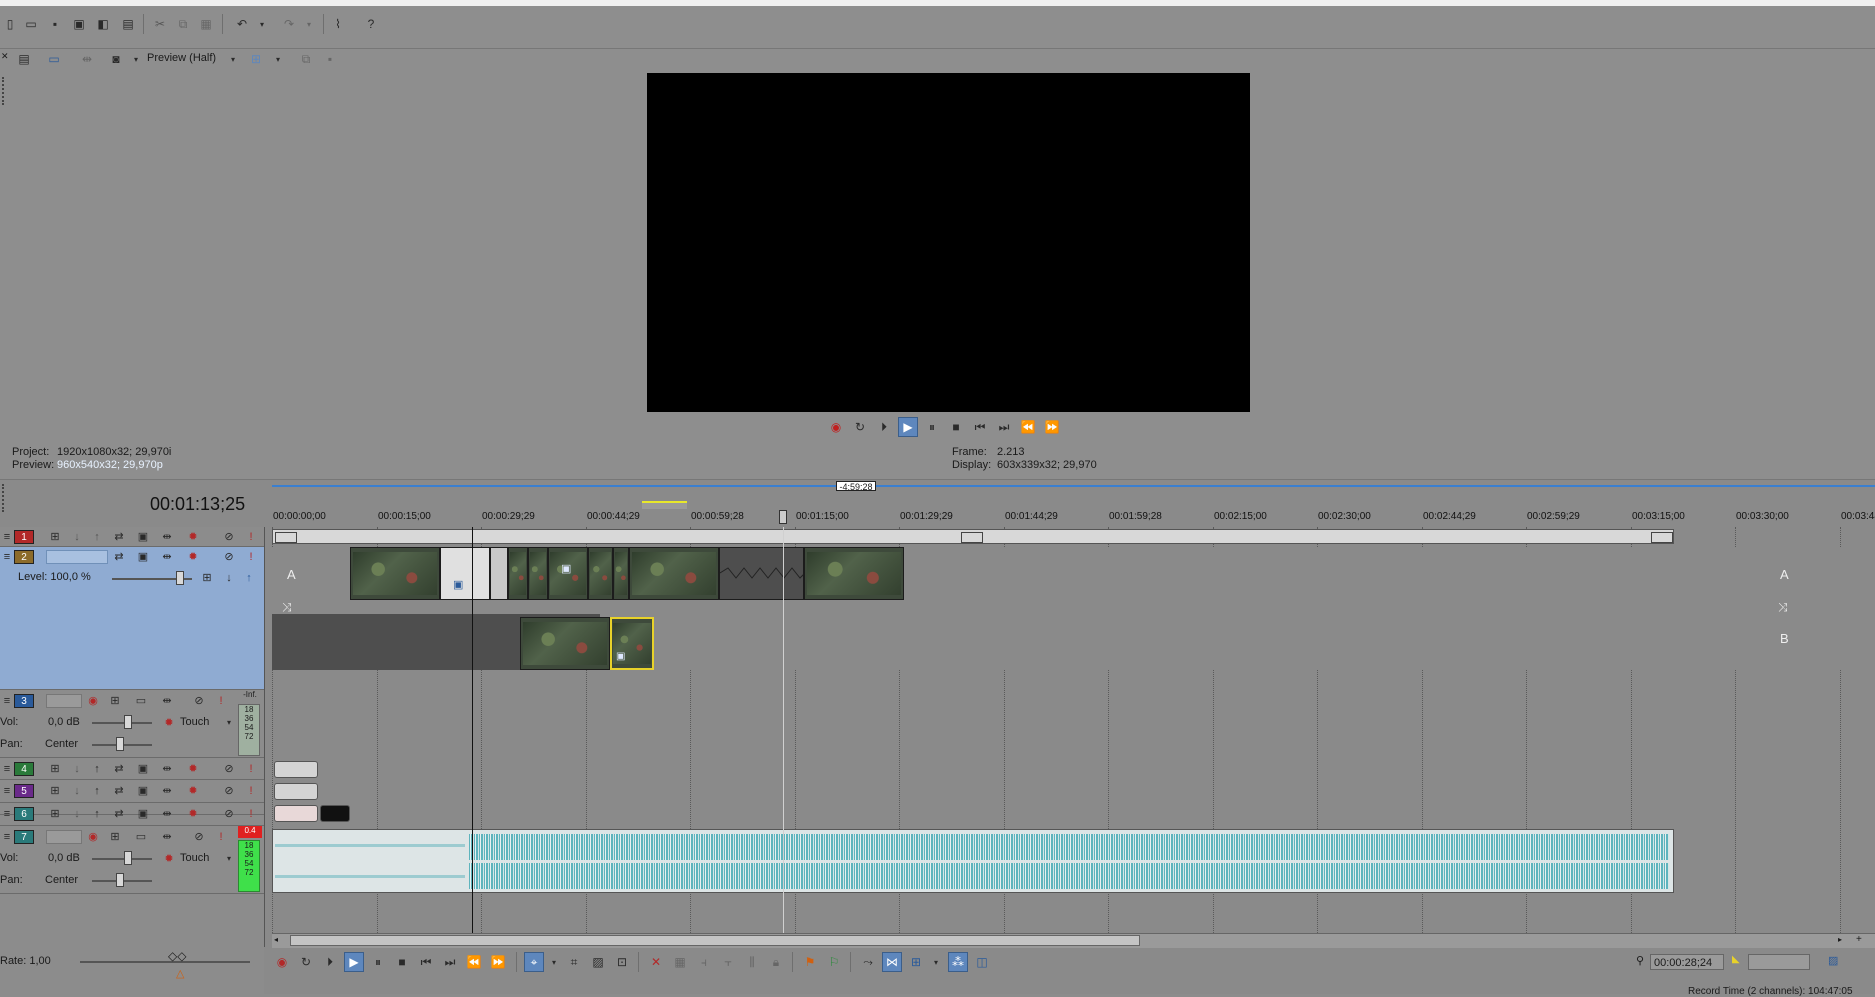 This screenshot has height=997, width=1875. What do you see at coordinates (103, 24) in the screenshot?
I see `render-icon: ◧` at bounding box center [103, 24].